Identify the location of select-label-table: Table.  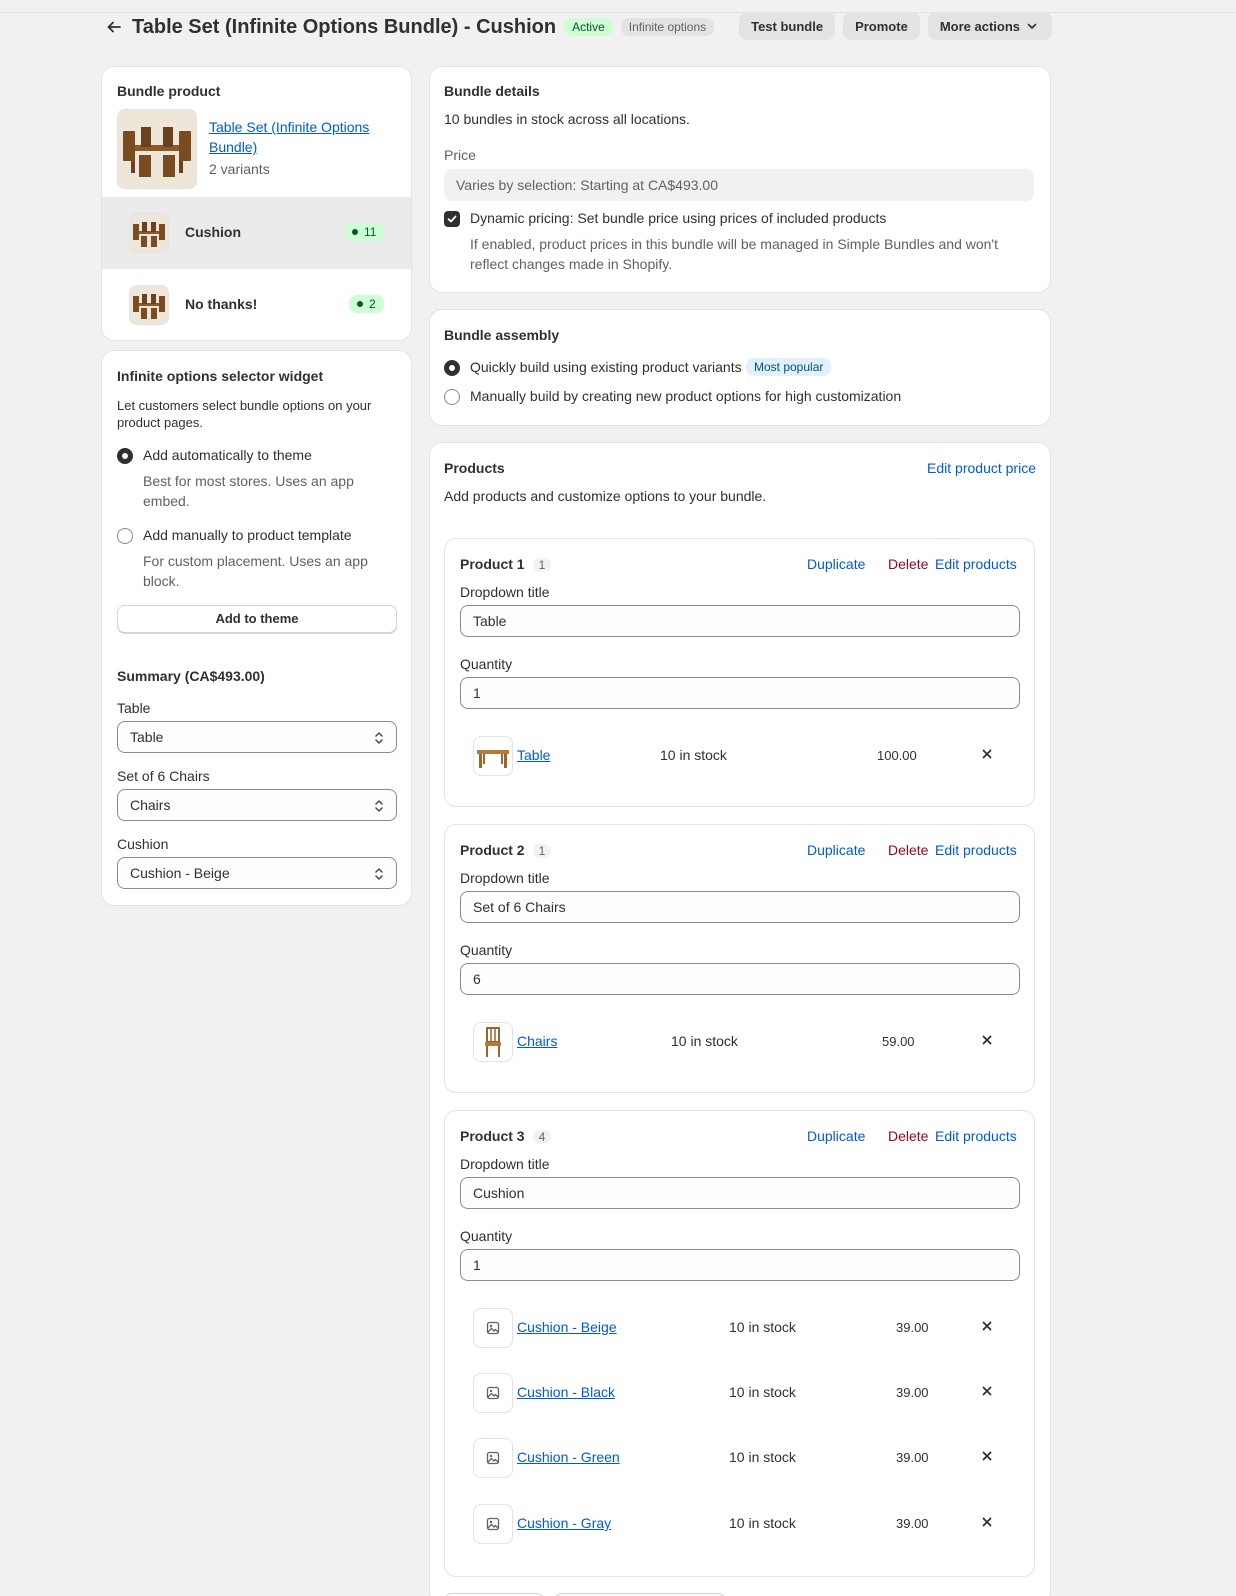
(134, 708).